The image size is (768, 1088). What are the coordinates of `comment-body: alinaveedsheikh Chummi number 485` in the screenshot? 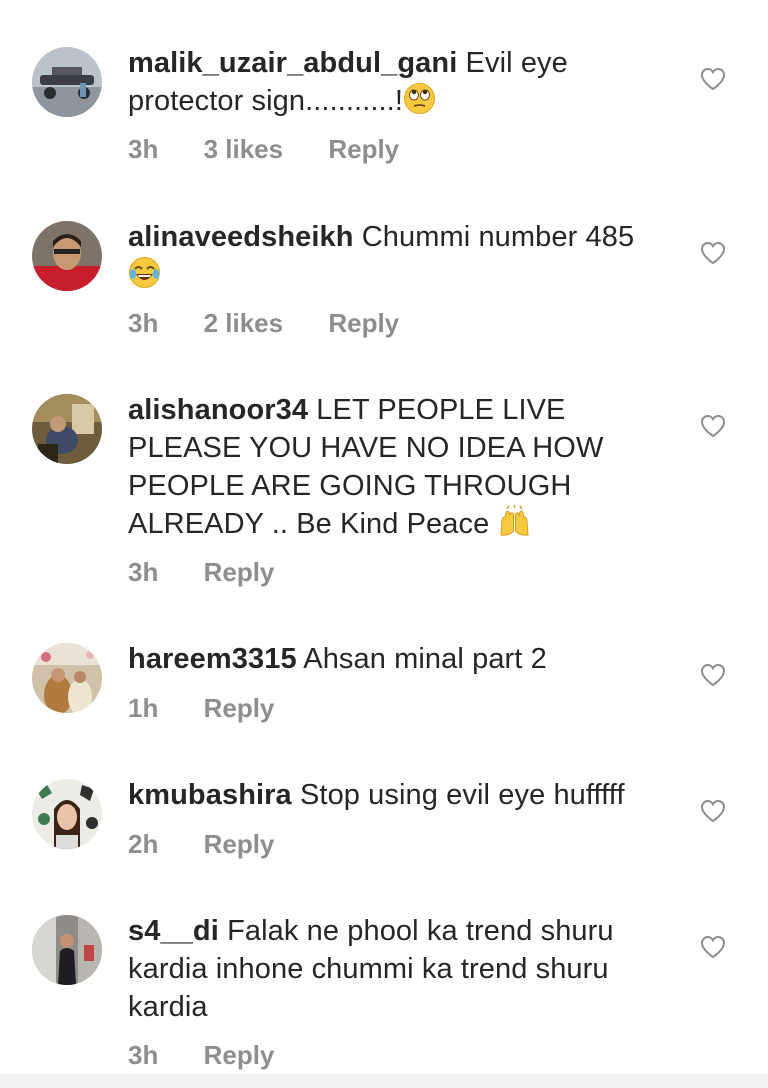 It's located at (400, 256).